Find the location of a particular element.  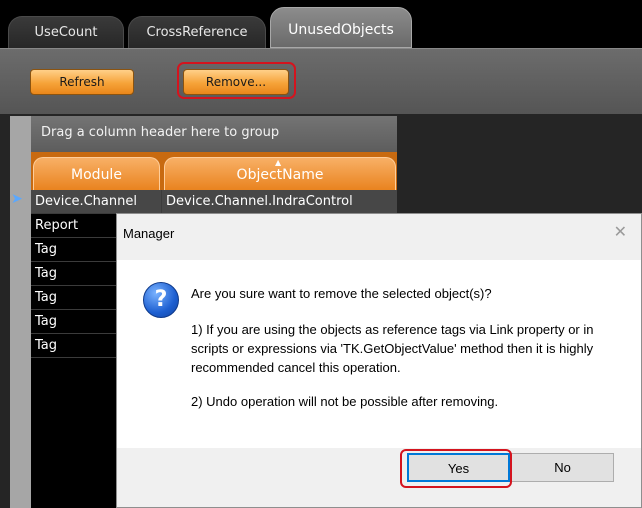

highlight-remove is located at coordinates (236, 80).